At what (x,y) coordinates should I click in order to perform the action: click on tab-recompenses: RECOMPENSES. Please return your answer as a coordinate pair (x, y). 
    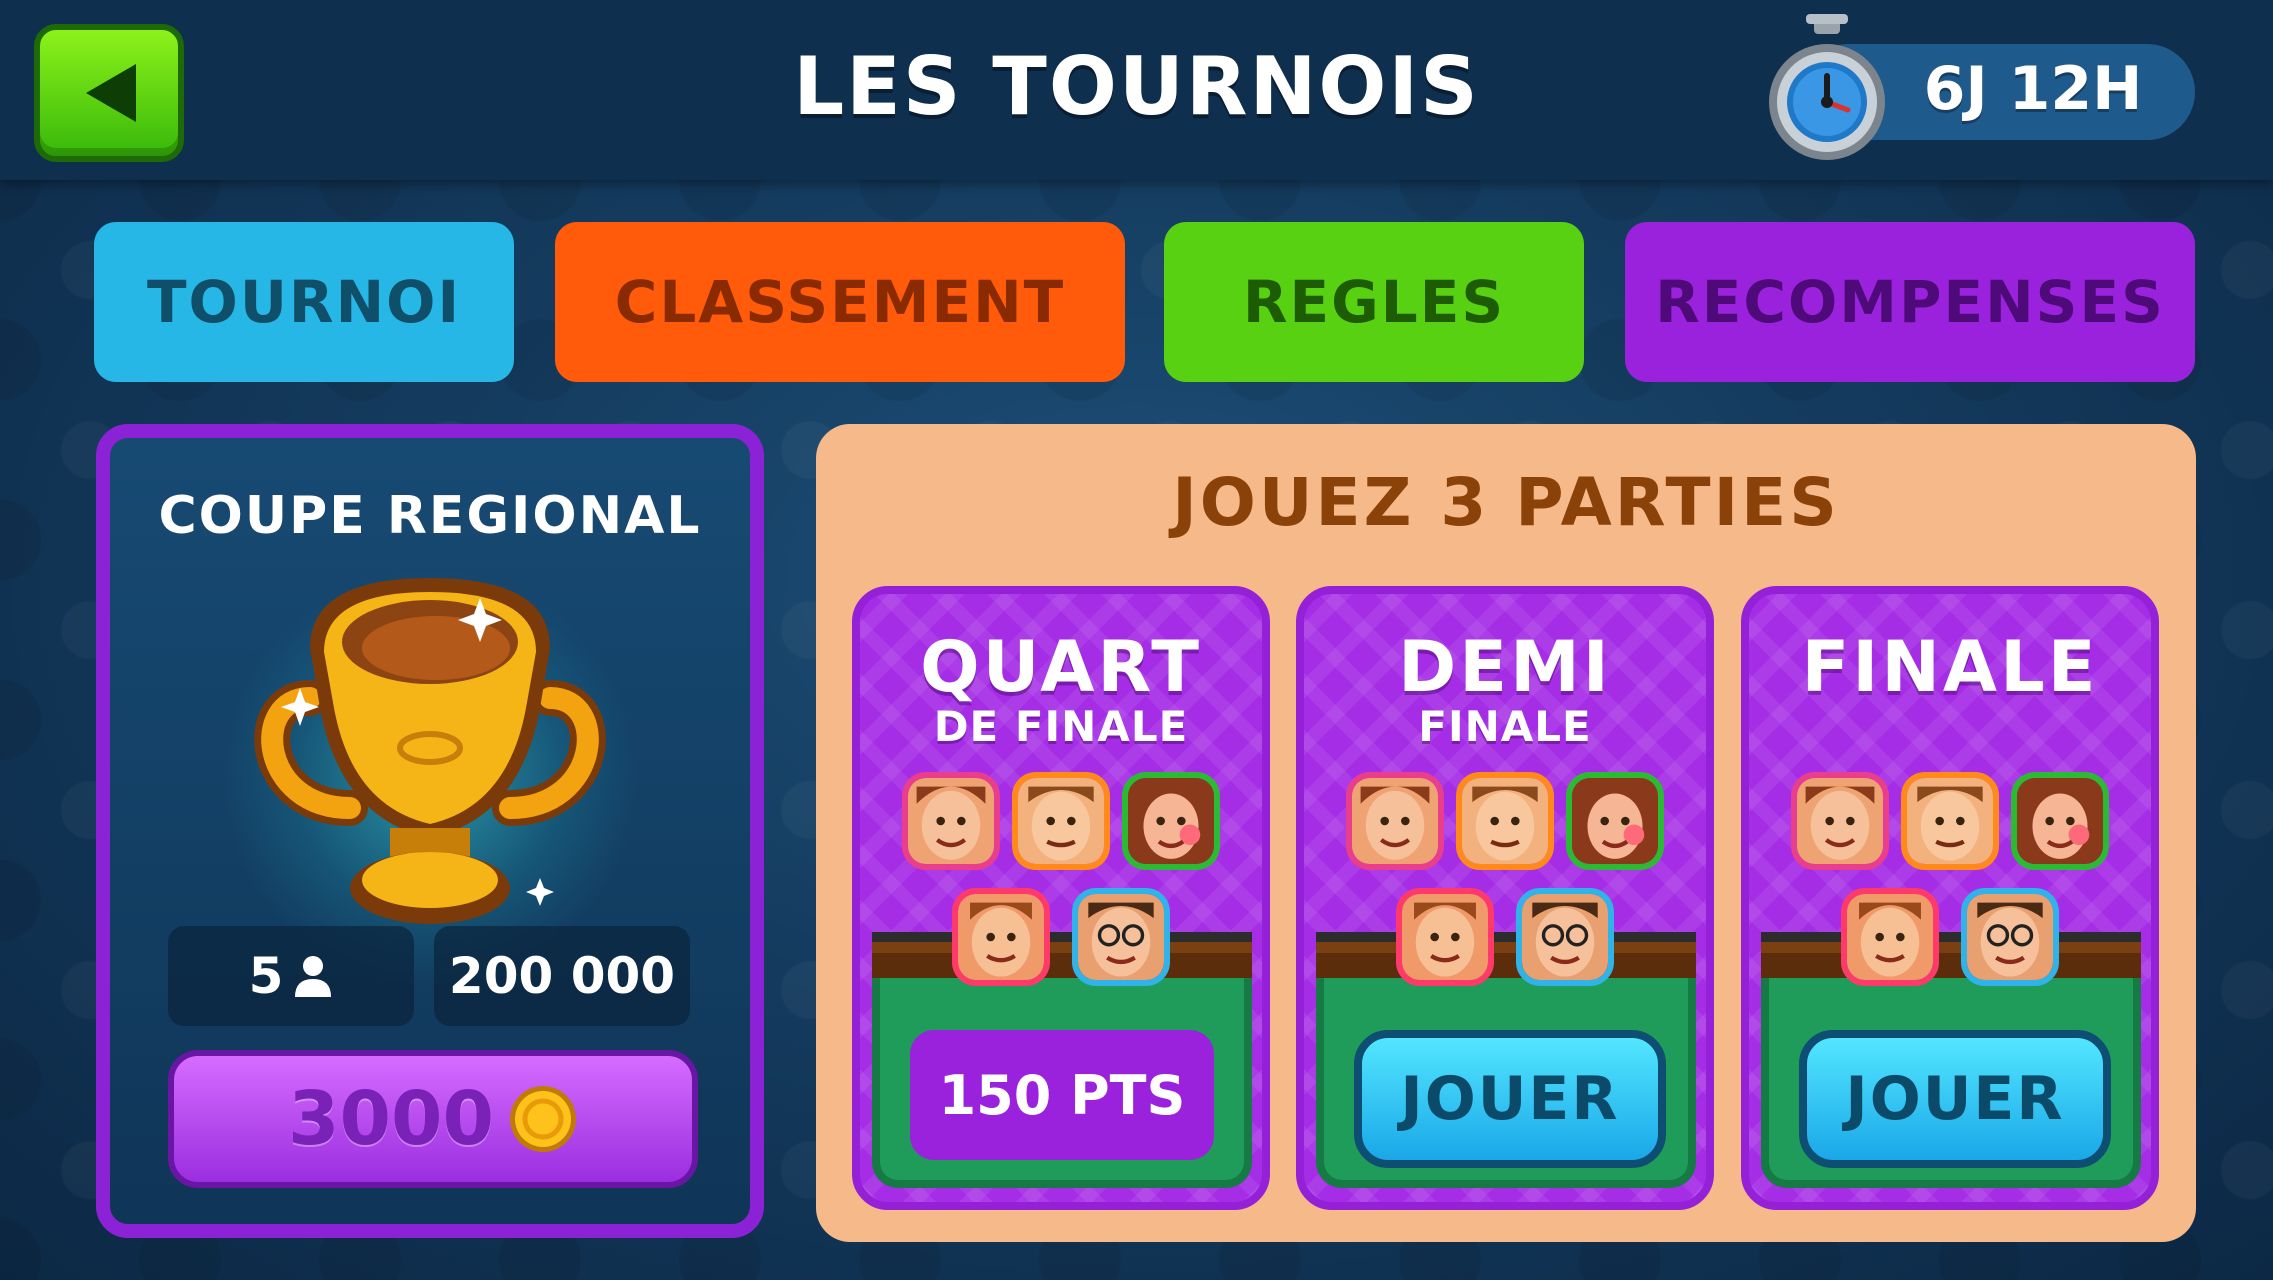
    Looking at the image, I should click on (1910, 302).